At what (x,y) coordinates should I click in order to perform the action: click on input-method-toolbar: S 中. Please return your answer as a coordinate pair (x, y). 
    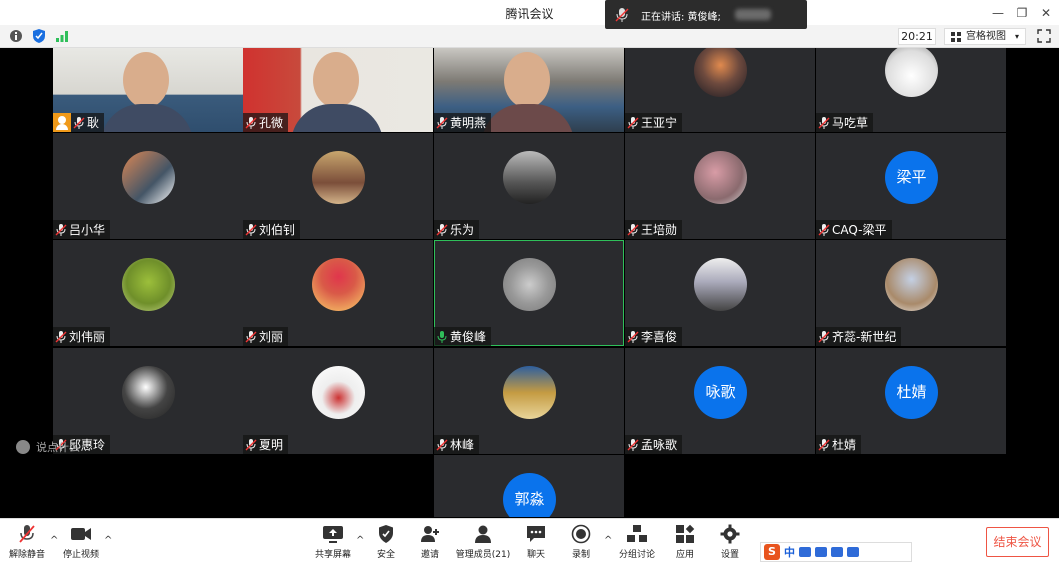
    Looking at the image, I should click on (836, 552).